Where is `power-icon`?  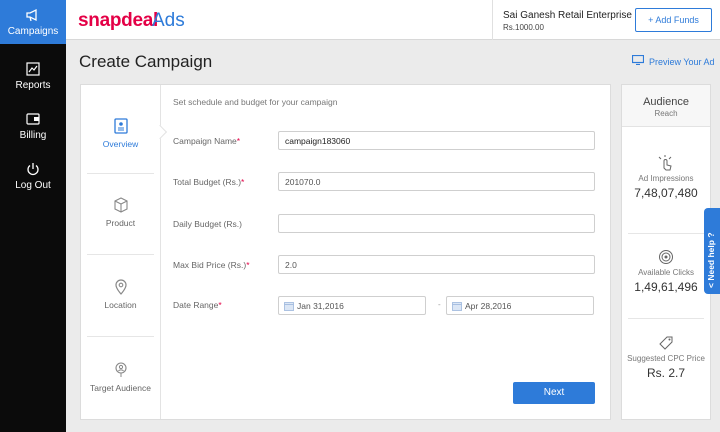
power-icon is located at coordinates (33, 169).